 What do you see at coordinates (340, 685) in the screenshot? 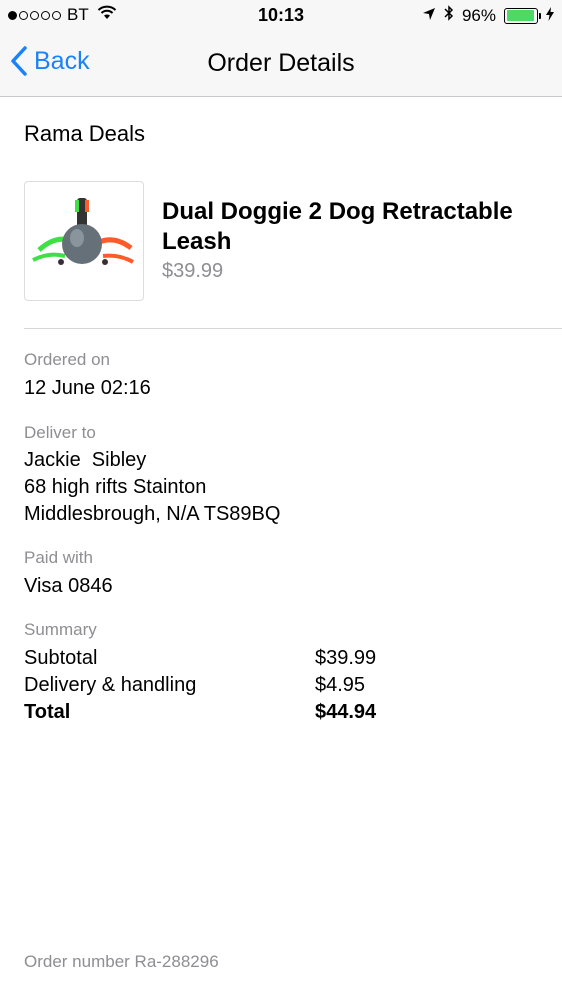
I see `summary-row-amount: $4.95` at bounding box center [340, 685].